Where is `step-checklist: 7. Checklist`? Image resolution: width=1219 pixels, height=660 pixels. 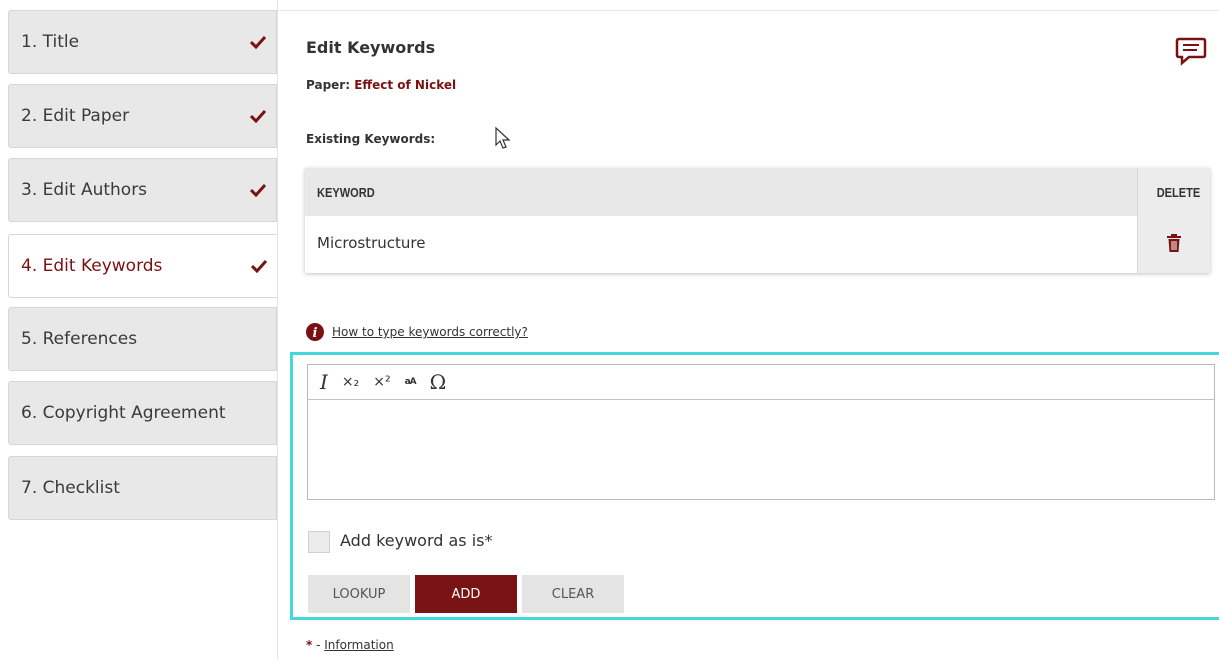 step-checklist: 7. Checklist is located at coordinates (142, 488).